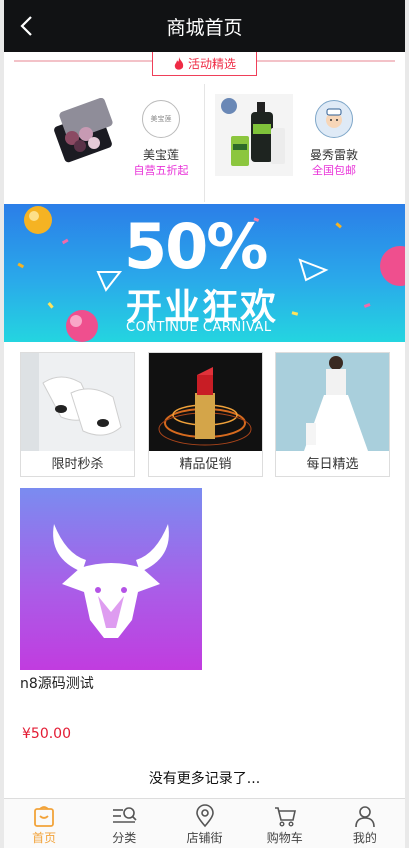 This screenshot has height=848, width=409. Describe the element at coordinates (211, 64) in the screenshot. I see `activity-label-text: 活动精选` at that location.